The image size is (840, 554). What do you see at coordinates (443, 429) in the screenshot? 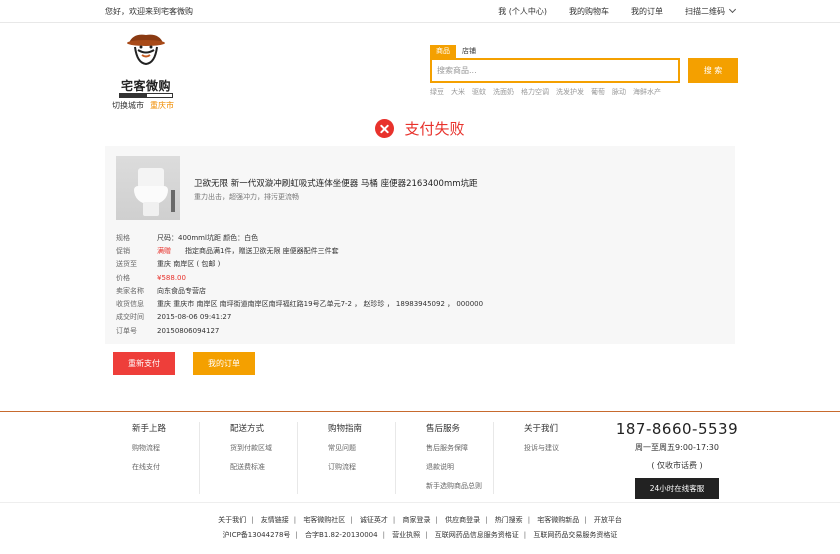
I see `footer-column-title: 售后服务` at bounding box center [443, 429].